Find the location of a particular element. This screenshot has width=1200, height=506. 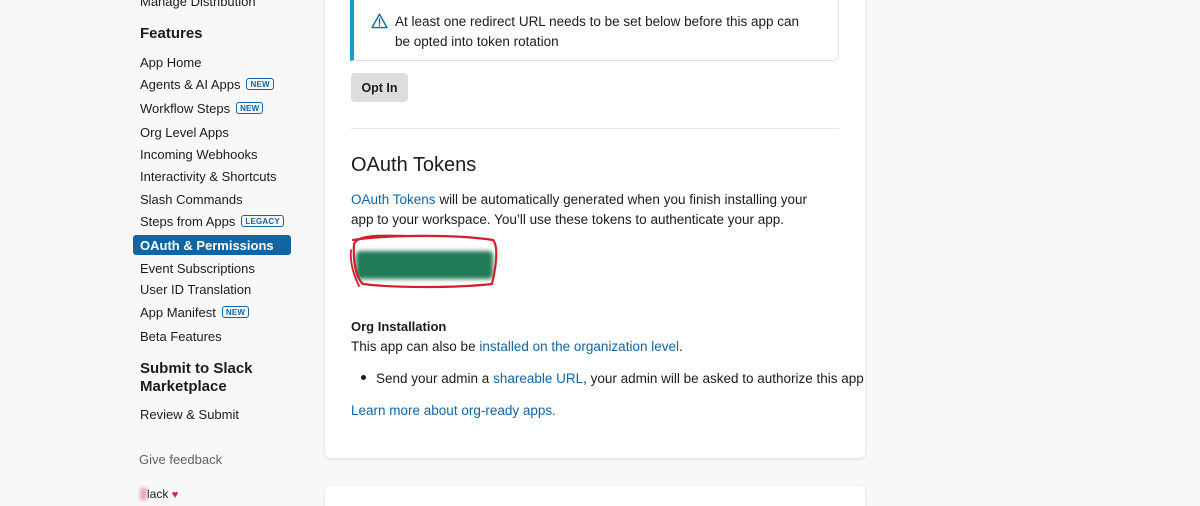

redacted-mark is located at coordinates (143, 494).